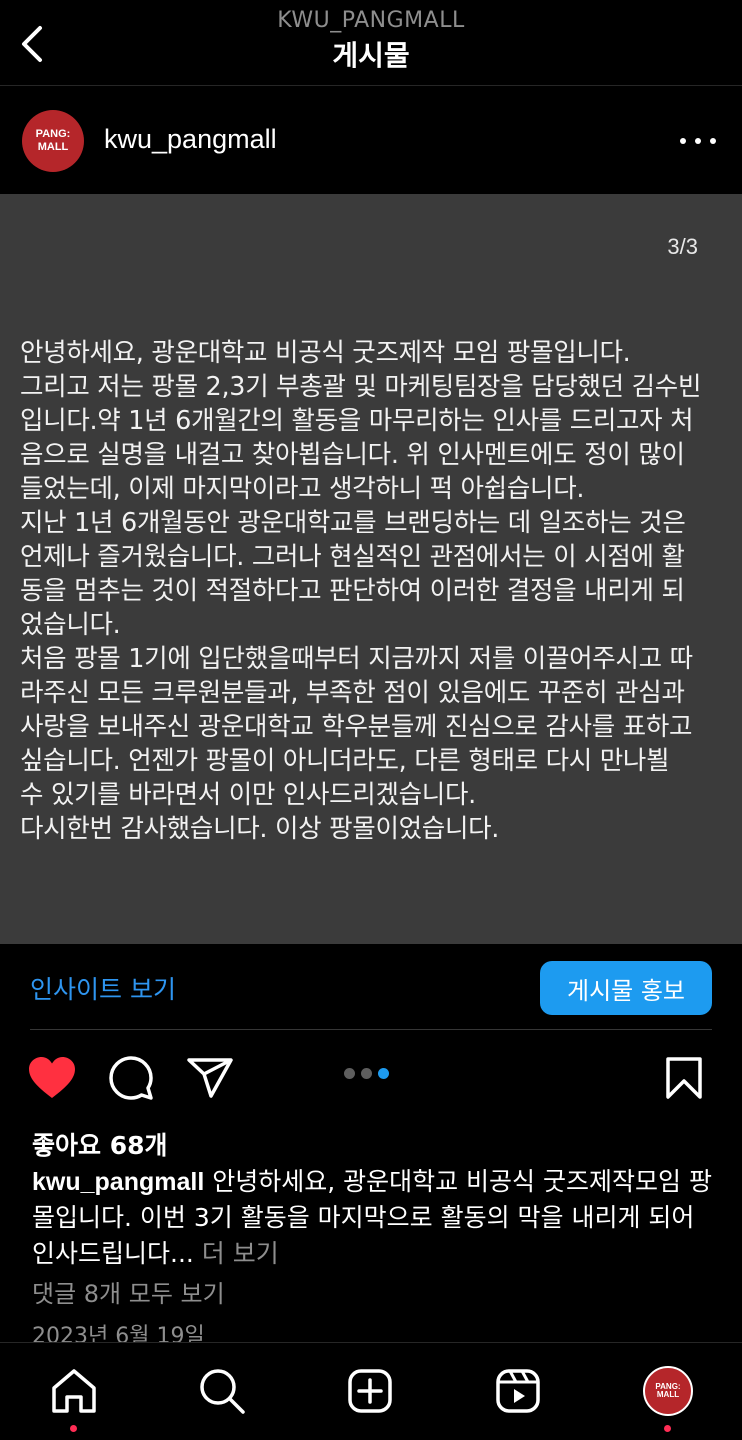  I want to click on avatar: PANG: MALL, so click(53, 141).